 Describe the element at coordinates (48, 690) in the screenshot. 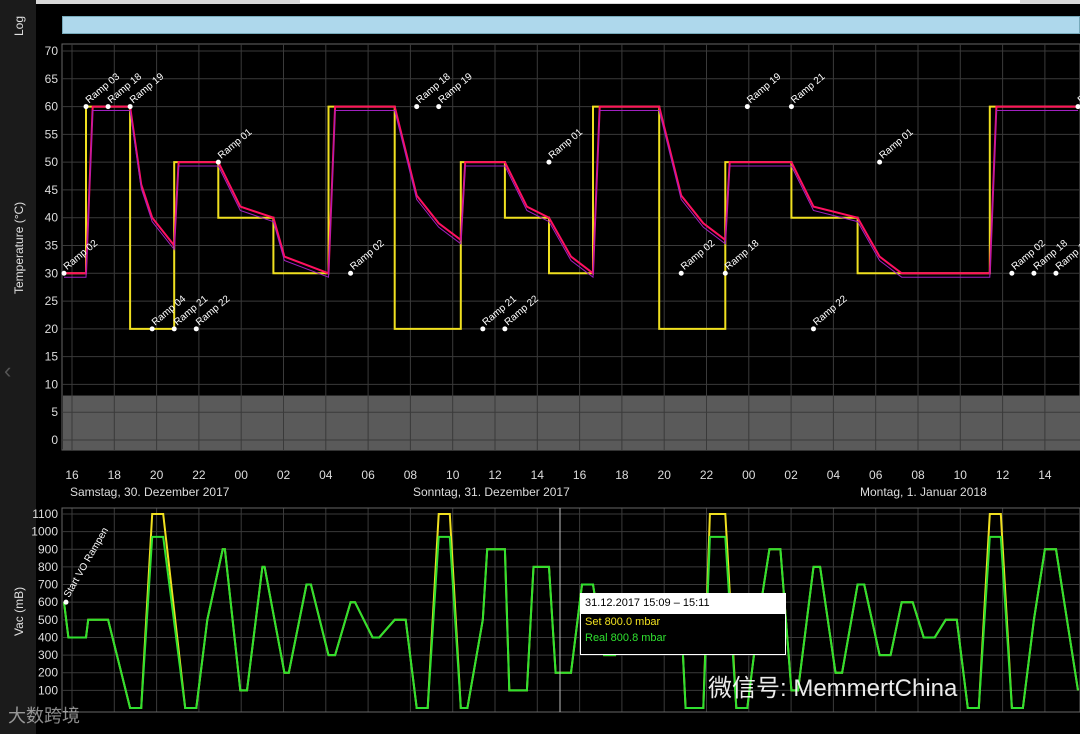

I see `vac-tick-label: 100` at that location.